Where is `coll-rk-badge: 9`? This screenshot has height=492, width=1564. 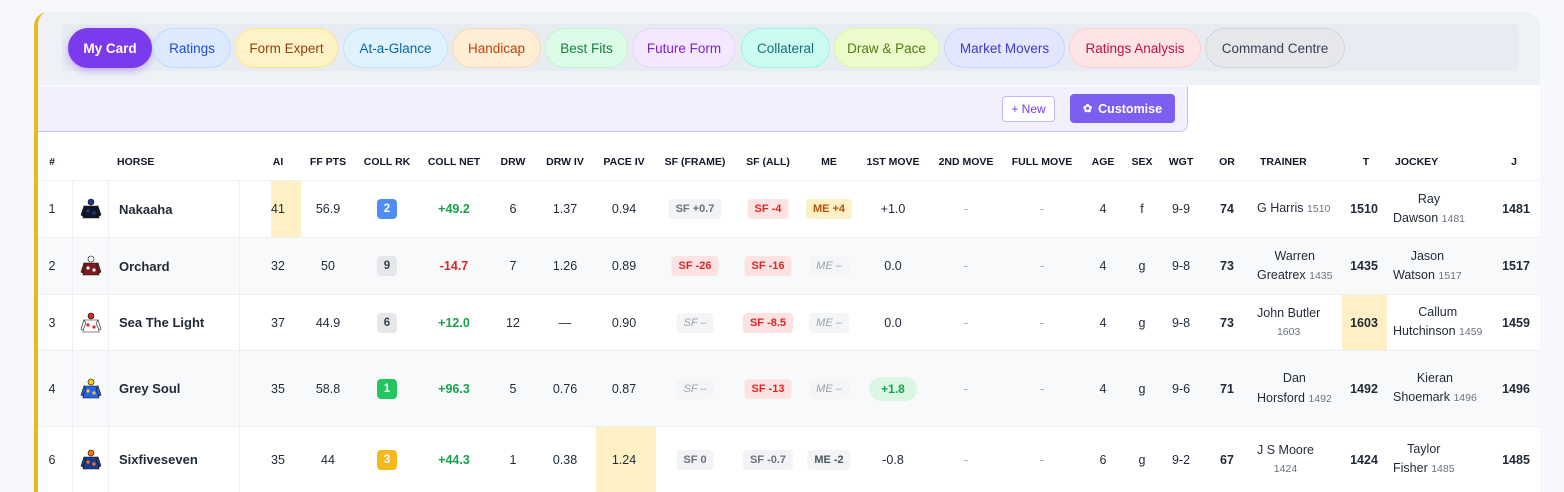
coll-rk-badge: 9 is located at coordinates (387, 266).